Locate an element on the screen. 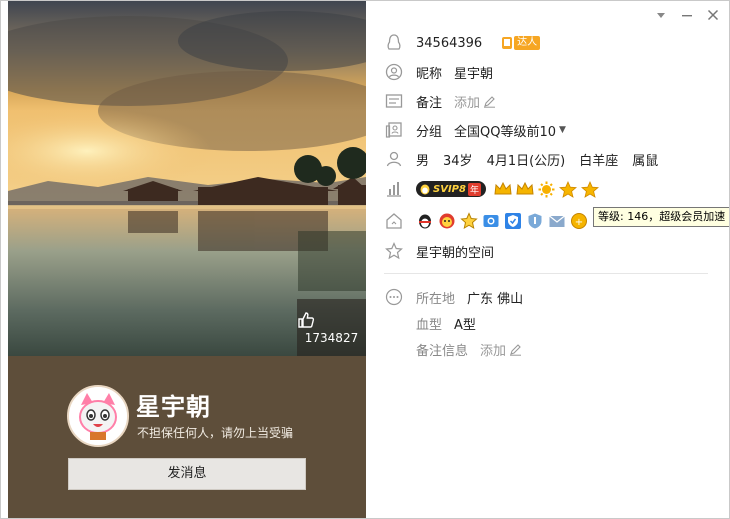  bar-chart-icon is located at coordinates (394, 189).